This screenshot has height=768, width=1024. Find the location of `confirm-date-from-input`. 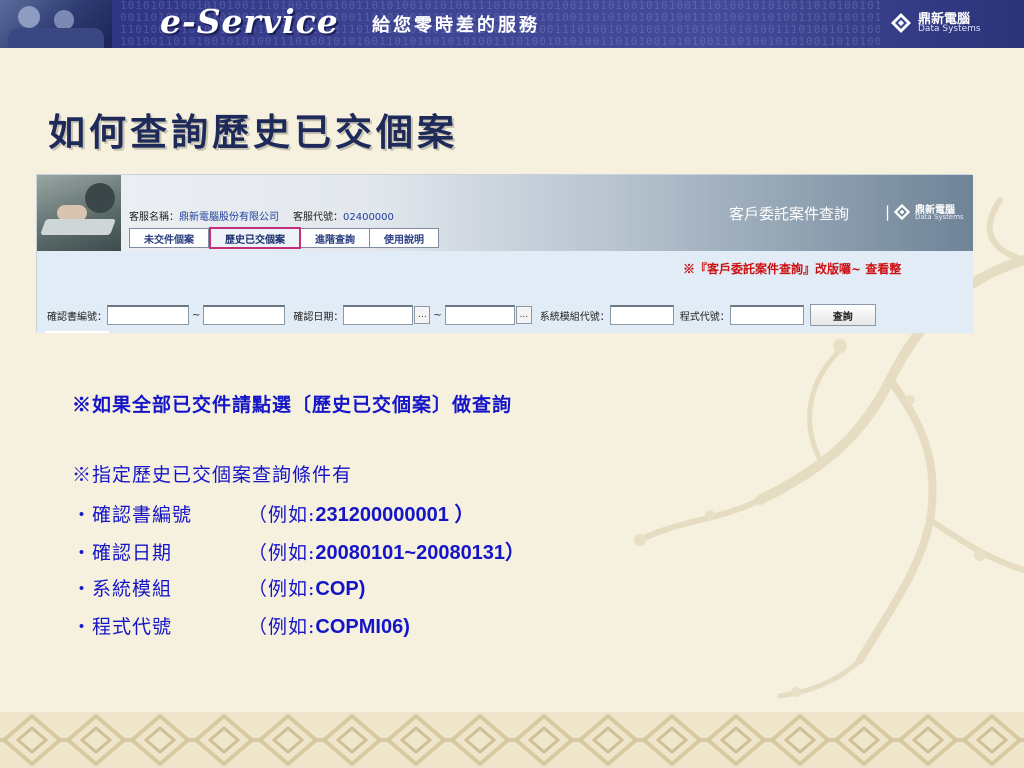

confirm-date-from-input is located at coordinates (378, 315).